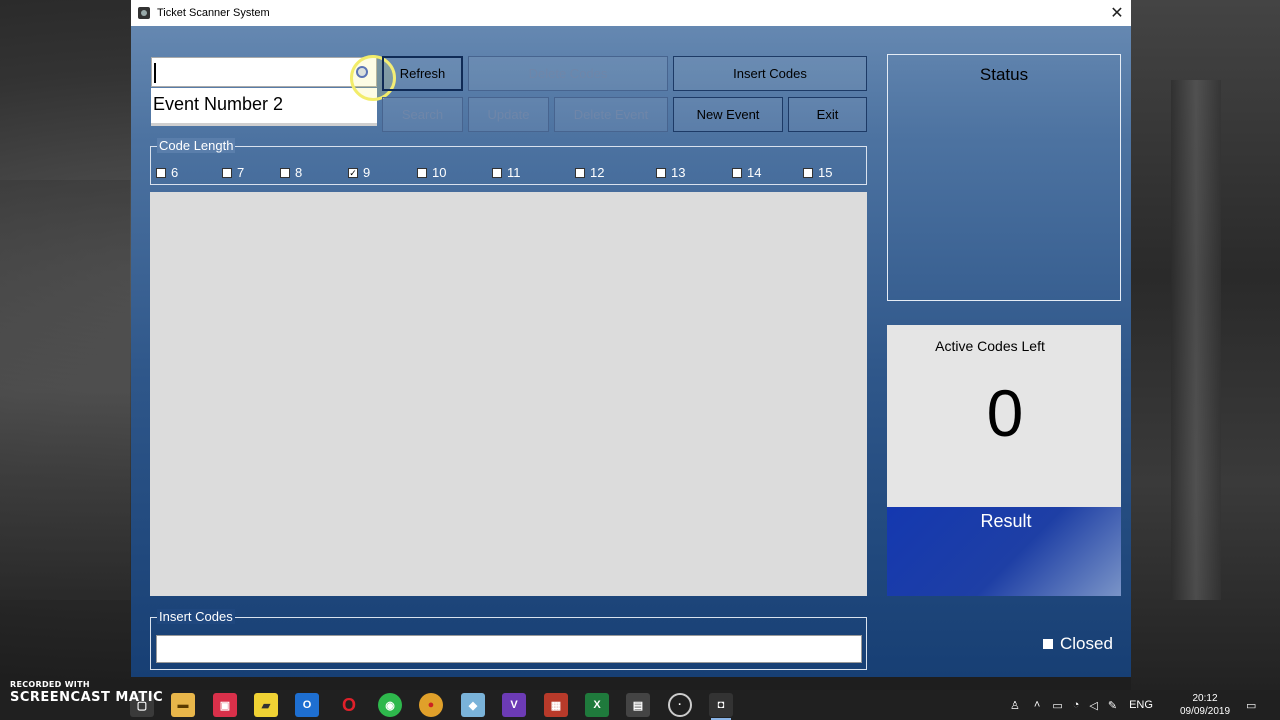  I want to click on title-bar: Ticket Scanner System ✕, so click(631, 13).